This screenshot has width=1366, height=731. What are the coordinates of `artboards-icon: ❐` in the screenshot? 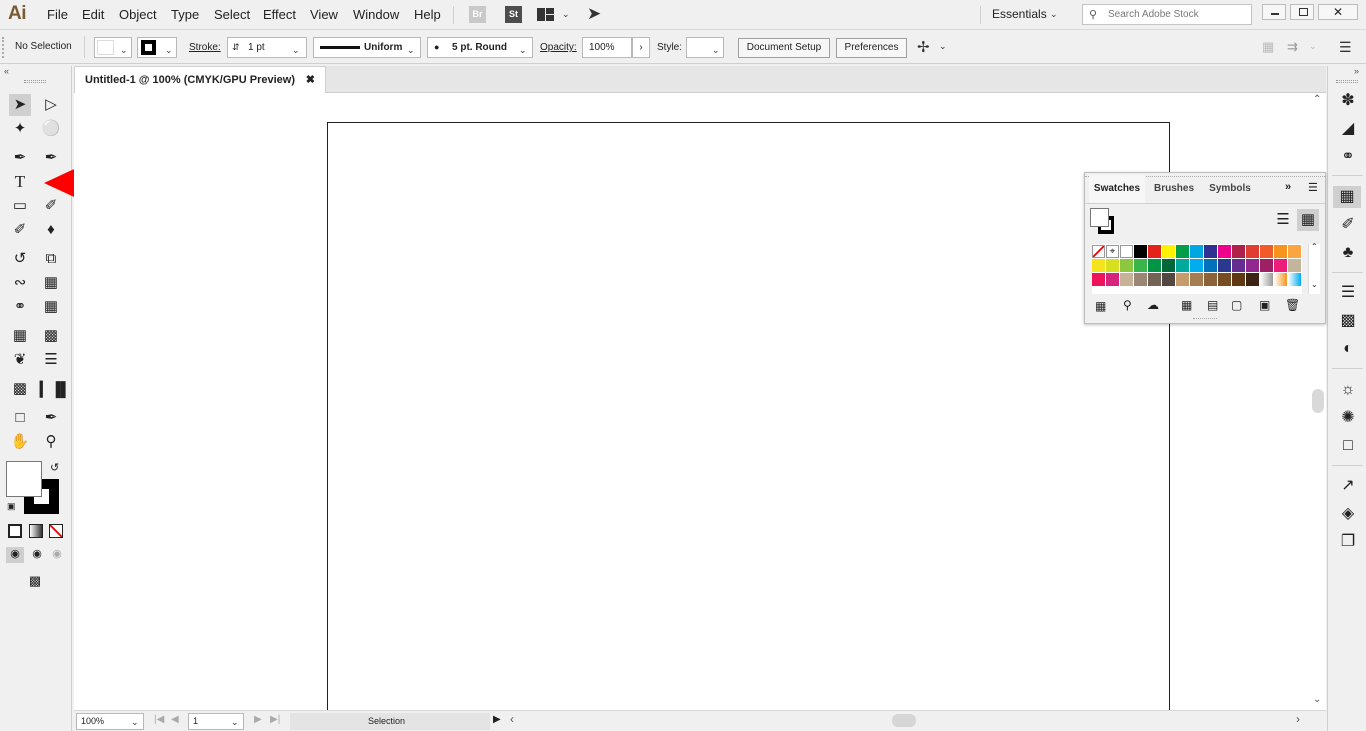 It's located at (1348, 542).